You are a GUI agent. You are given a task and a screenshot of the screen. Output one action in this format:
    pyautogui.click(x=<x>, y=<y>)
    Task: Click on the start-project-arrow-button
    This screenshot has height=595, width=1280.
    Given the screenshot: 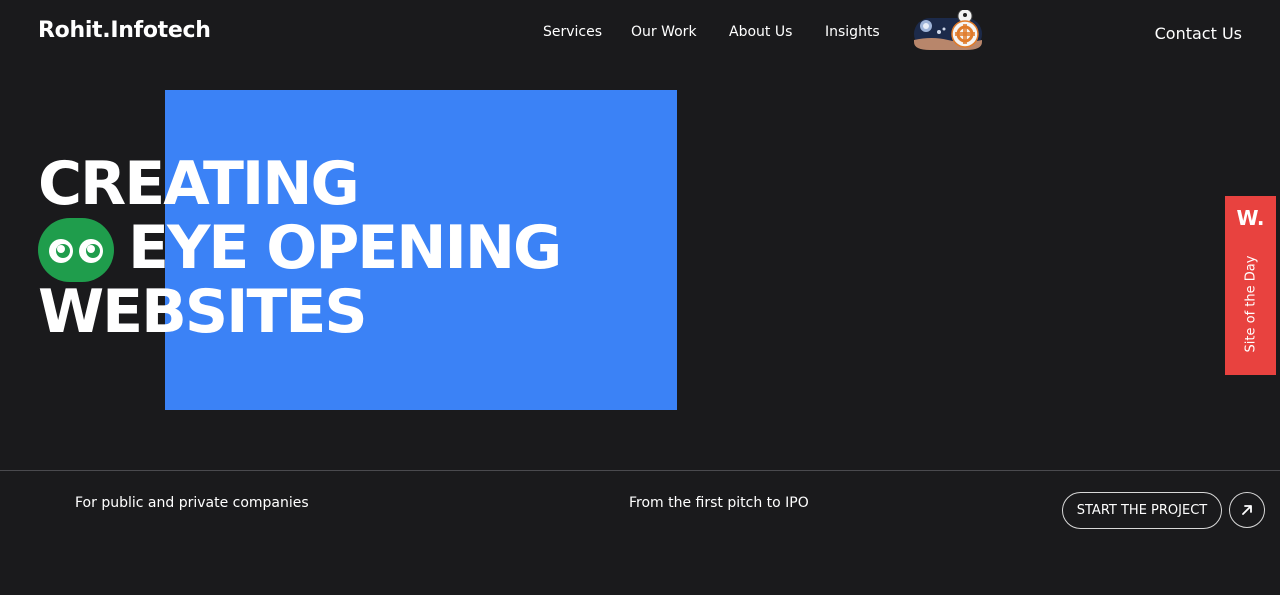 What is the action you would take?
    pyautogui.click(x=1247, y=510)
    